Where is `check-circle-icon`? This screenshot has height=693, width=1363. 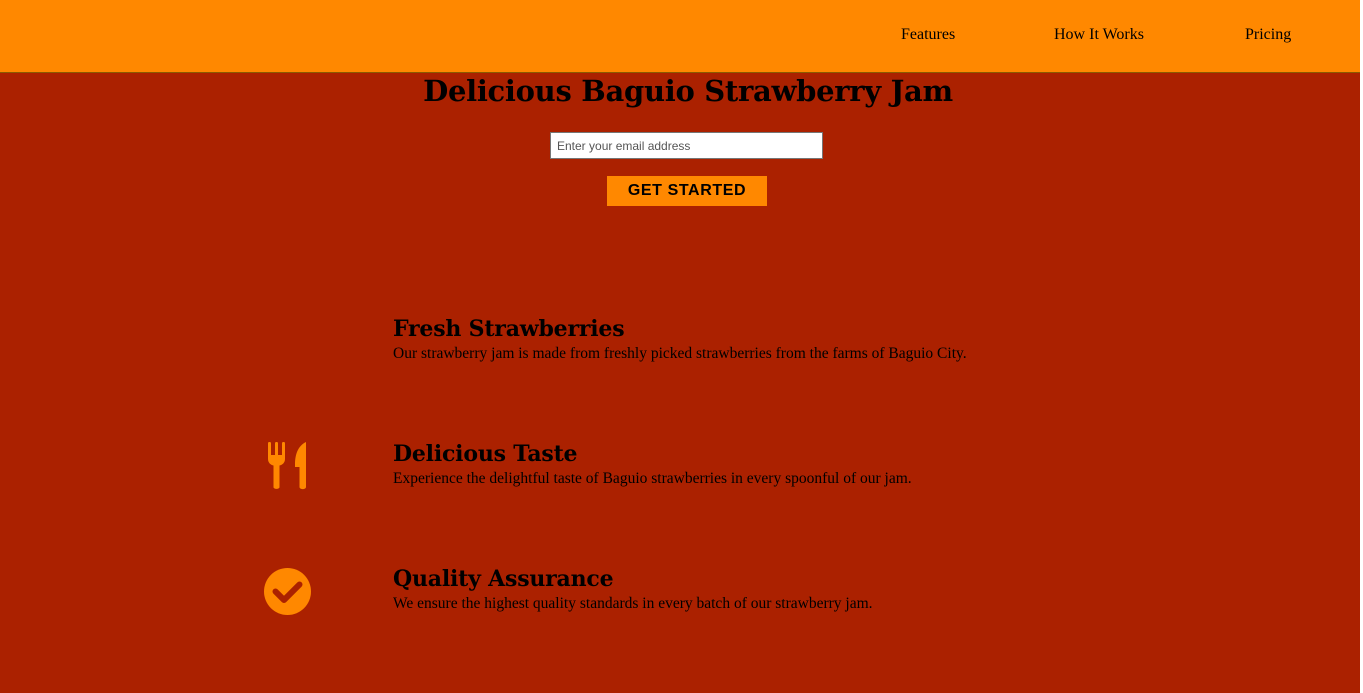 check-circle-icon is located at coordinates (287, 591).